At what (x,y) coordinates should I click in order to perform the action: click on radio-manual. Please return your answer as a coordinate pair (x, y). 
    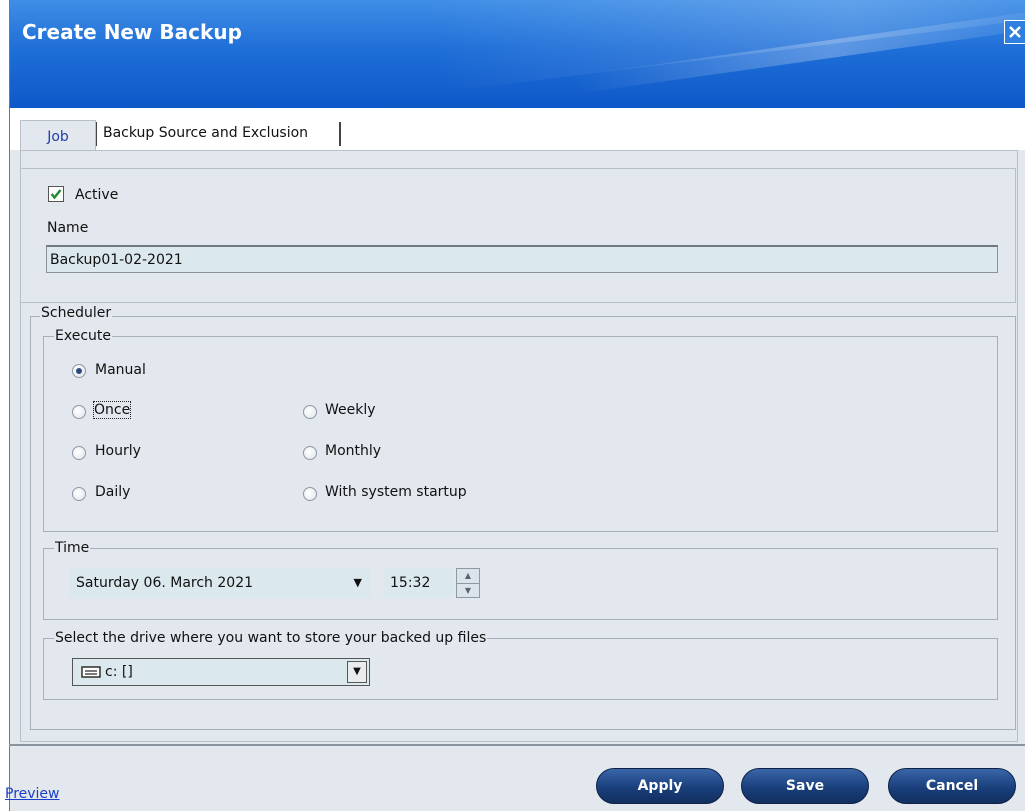
    Looking at the image, I should click on (79, 371).